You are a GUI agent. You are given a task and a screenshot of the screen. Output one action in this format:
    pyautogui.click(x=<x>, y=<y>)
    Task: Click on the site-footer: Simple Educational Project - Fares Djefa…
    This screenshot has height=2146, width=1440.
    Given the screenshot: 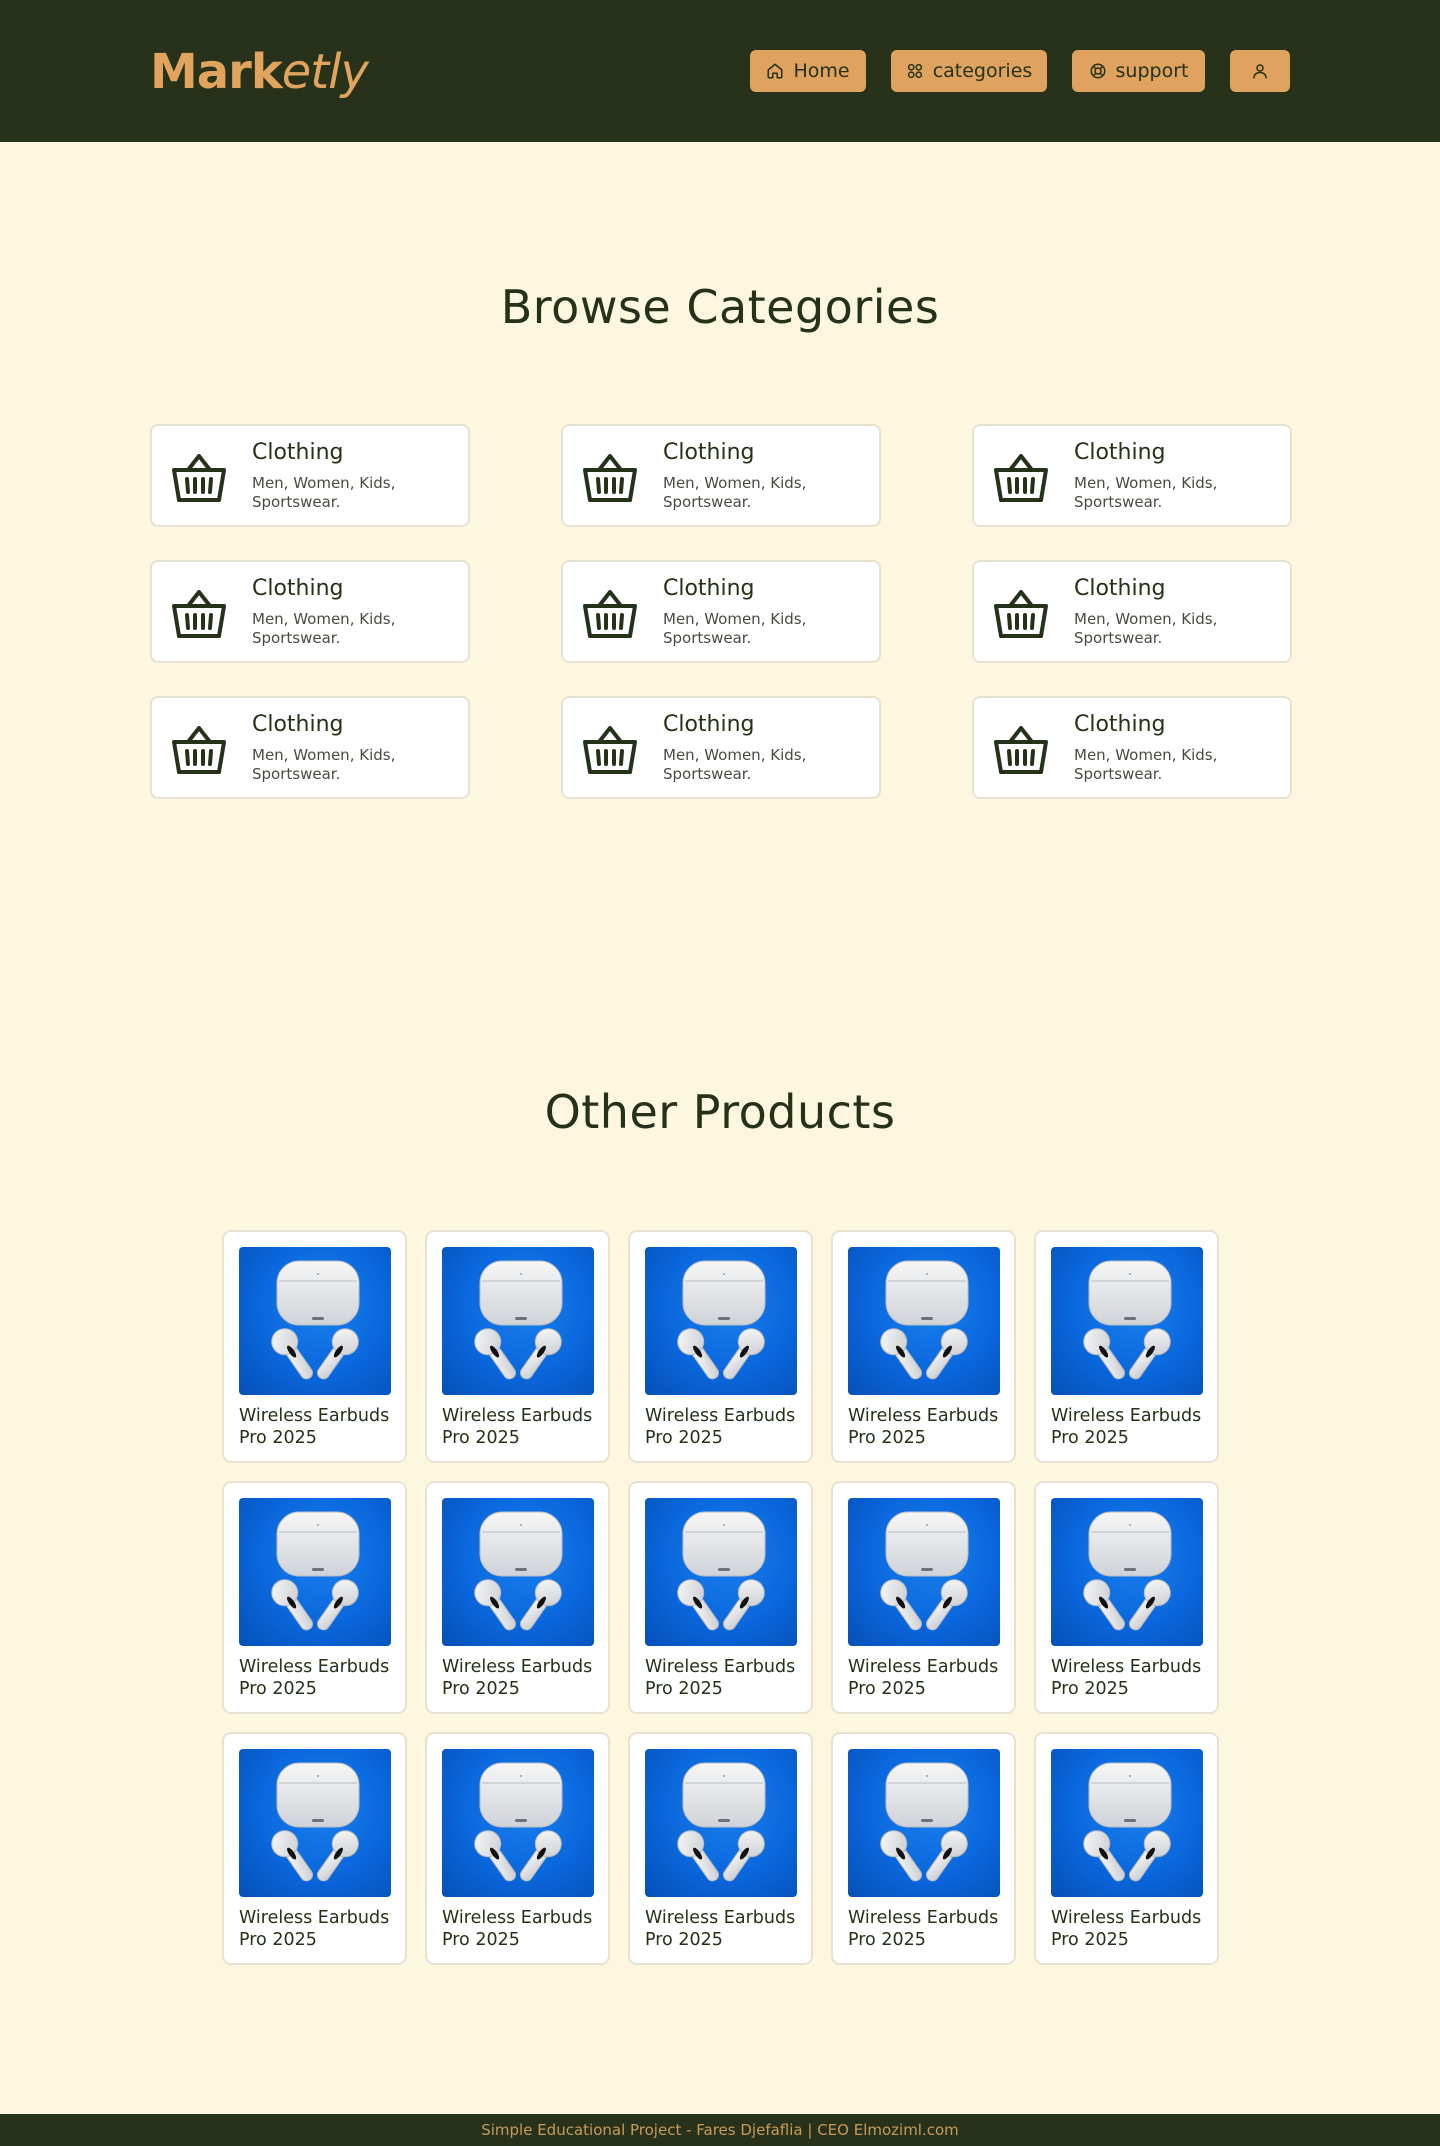 What is the action you would take?
    pyautogui.click(x=720, y=2130)
    